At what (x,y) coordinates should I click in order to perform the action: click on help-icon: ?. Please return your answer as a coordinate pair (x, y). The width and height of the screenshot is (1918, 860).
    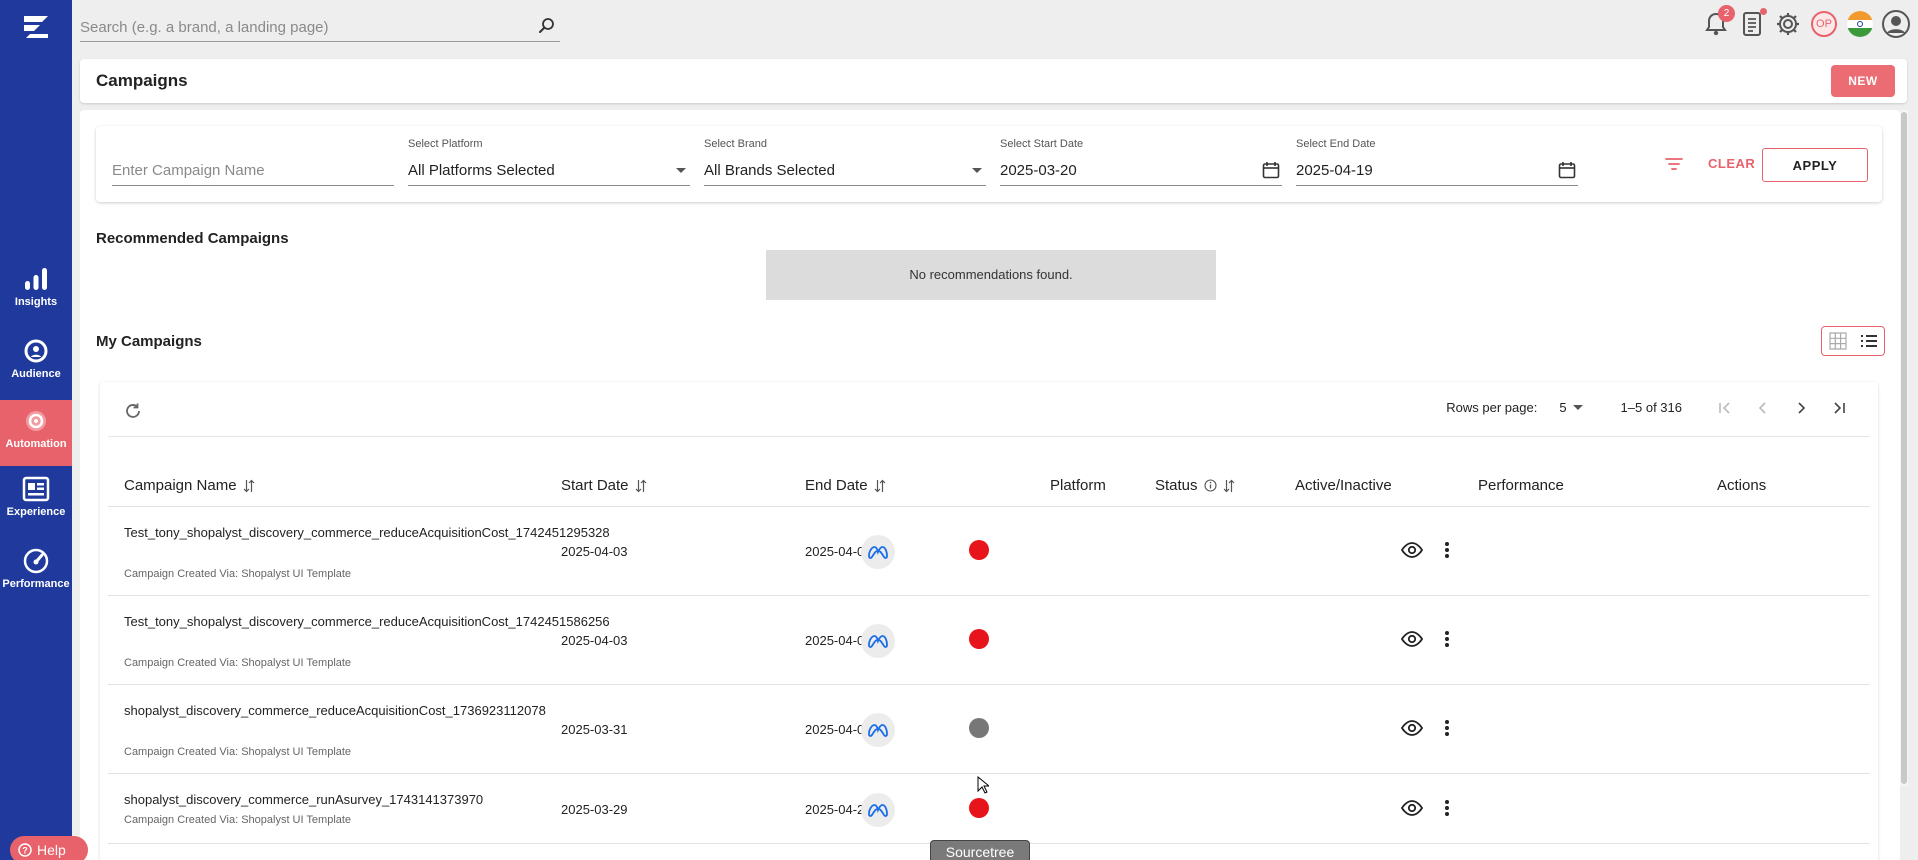
    Looking at the image, I should click on (25, 850).